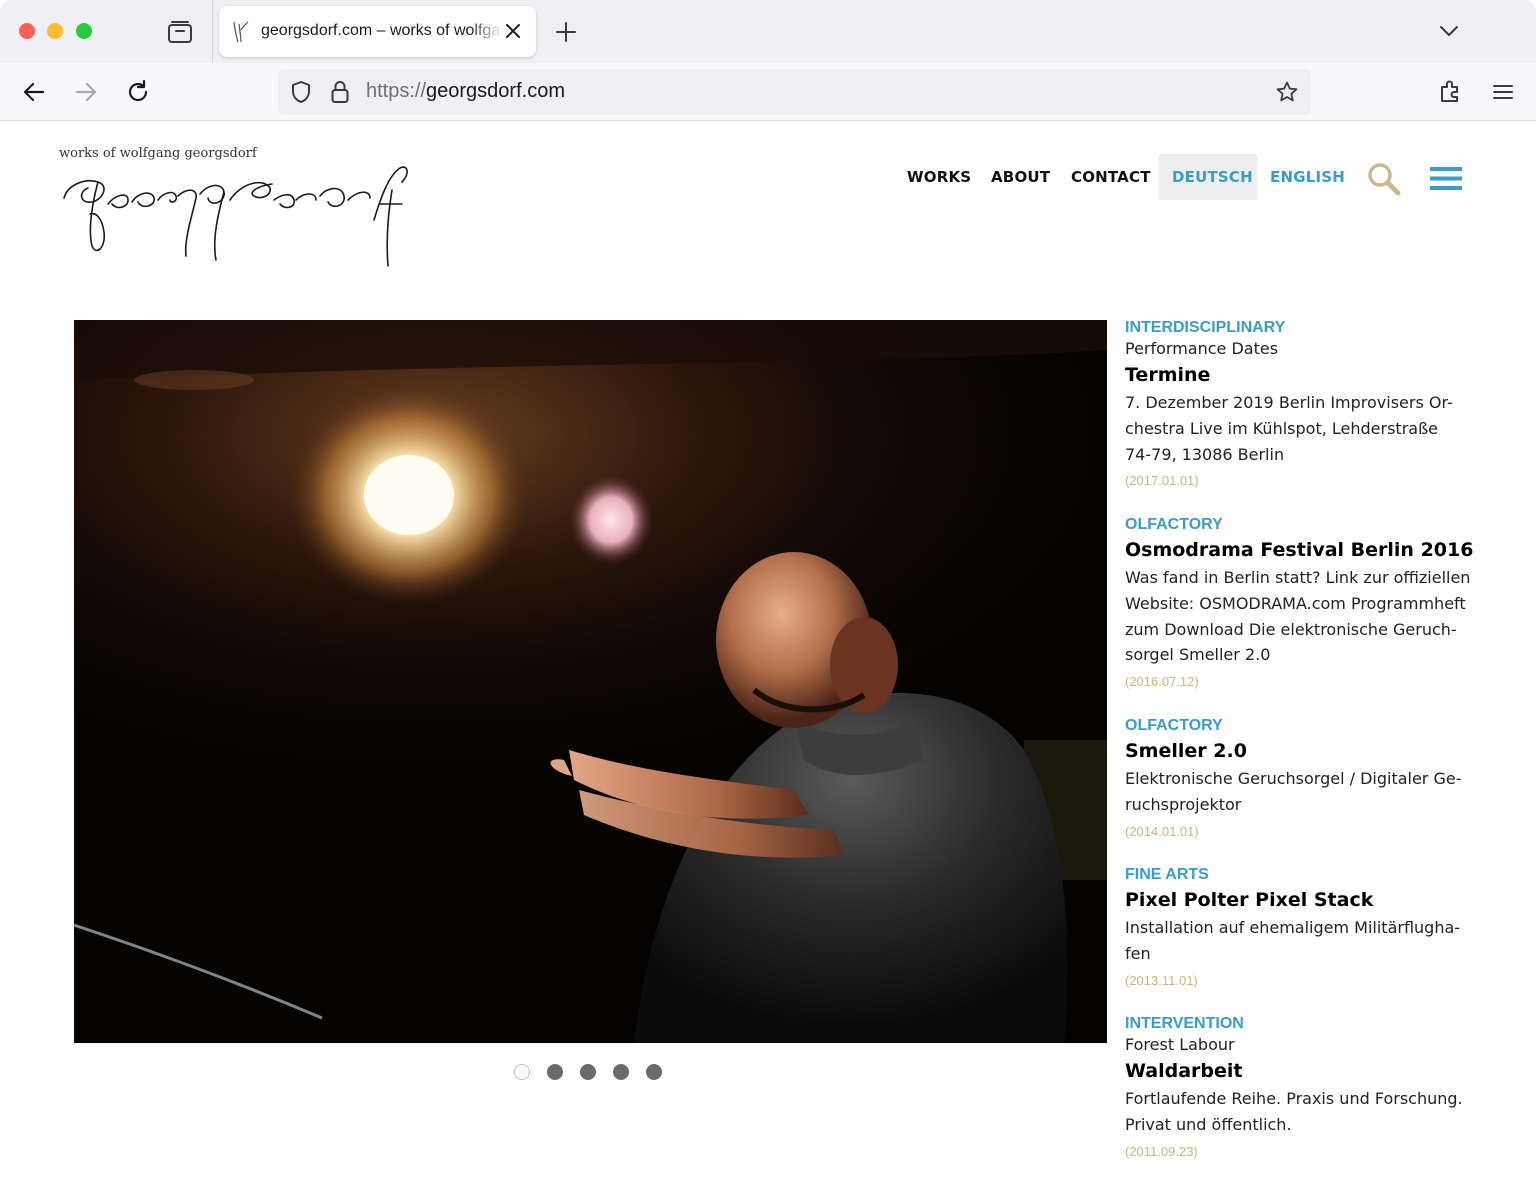  I want to click on news-body-line: 7. Dezember 2019 Berlin Improvisers Or-, so click(1289, 402).